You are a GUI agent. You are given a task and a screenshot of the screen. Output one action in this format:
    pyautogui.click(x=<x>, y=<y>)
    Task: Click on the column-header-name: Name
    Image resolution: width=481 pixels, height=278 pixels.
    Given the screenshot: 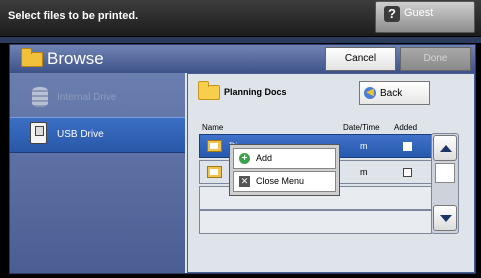 What is the action you would take?
    pyautogui.click(x=212, y=127)
    